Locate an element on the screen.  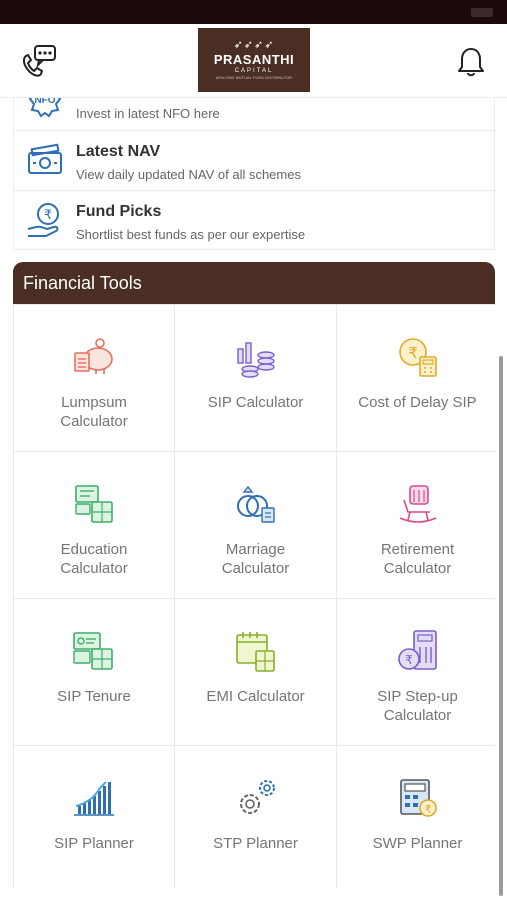
rocking-chair-icon is located at coordinates (417, 504).